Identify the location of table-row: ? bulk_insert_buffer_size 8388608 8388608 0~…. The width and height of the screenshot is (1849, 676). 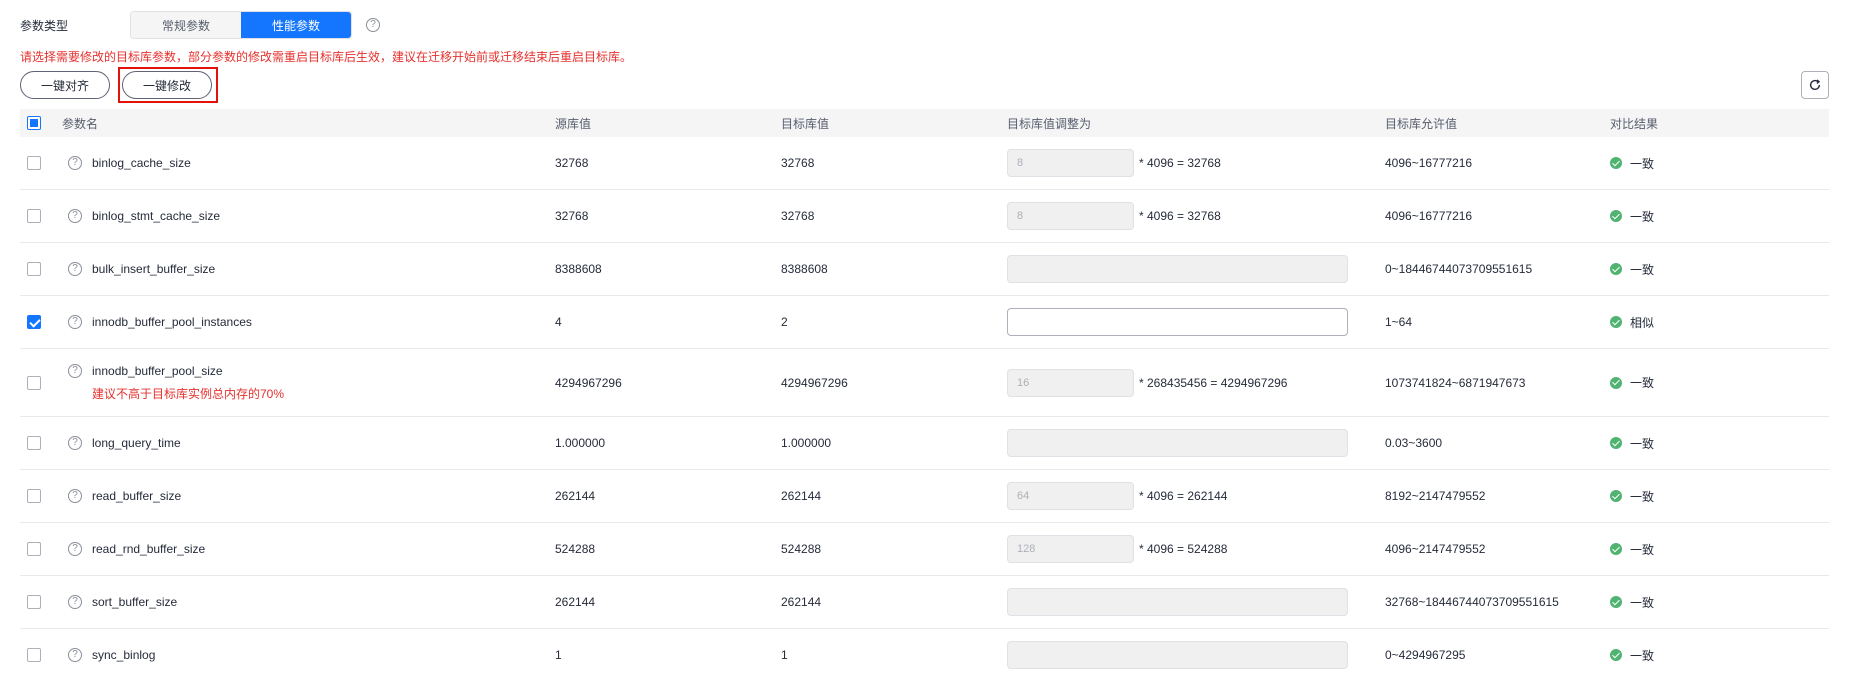
(924, 269).